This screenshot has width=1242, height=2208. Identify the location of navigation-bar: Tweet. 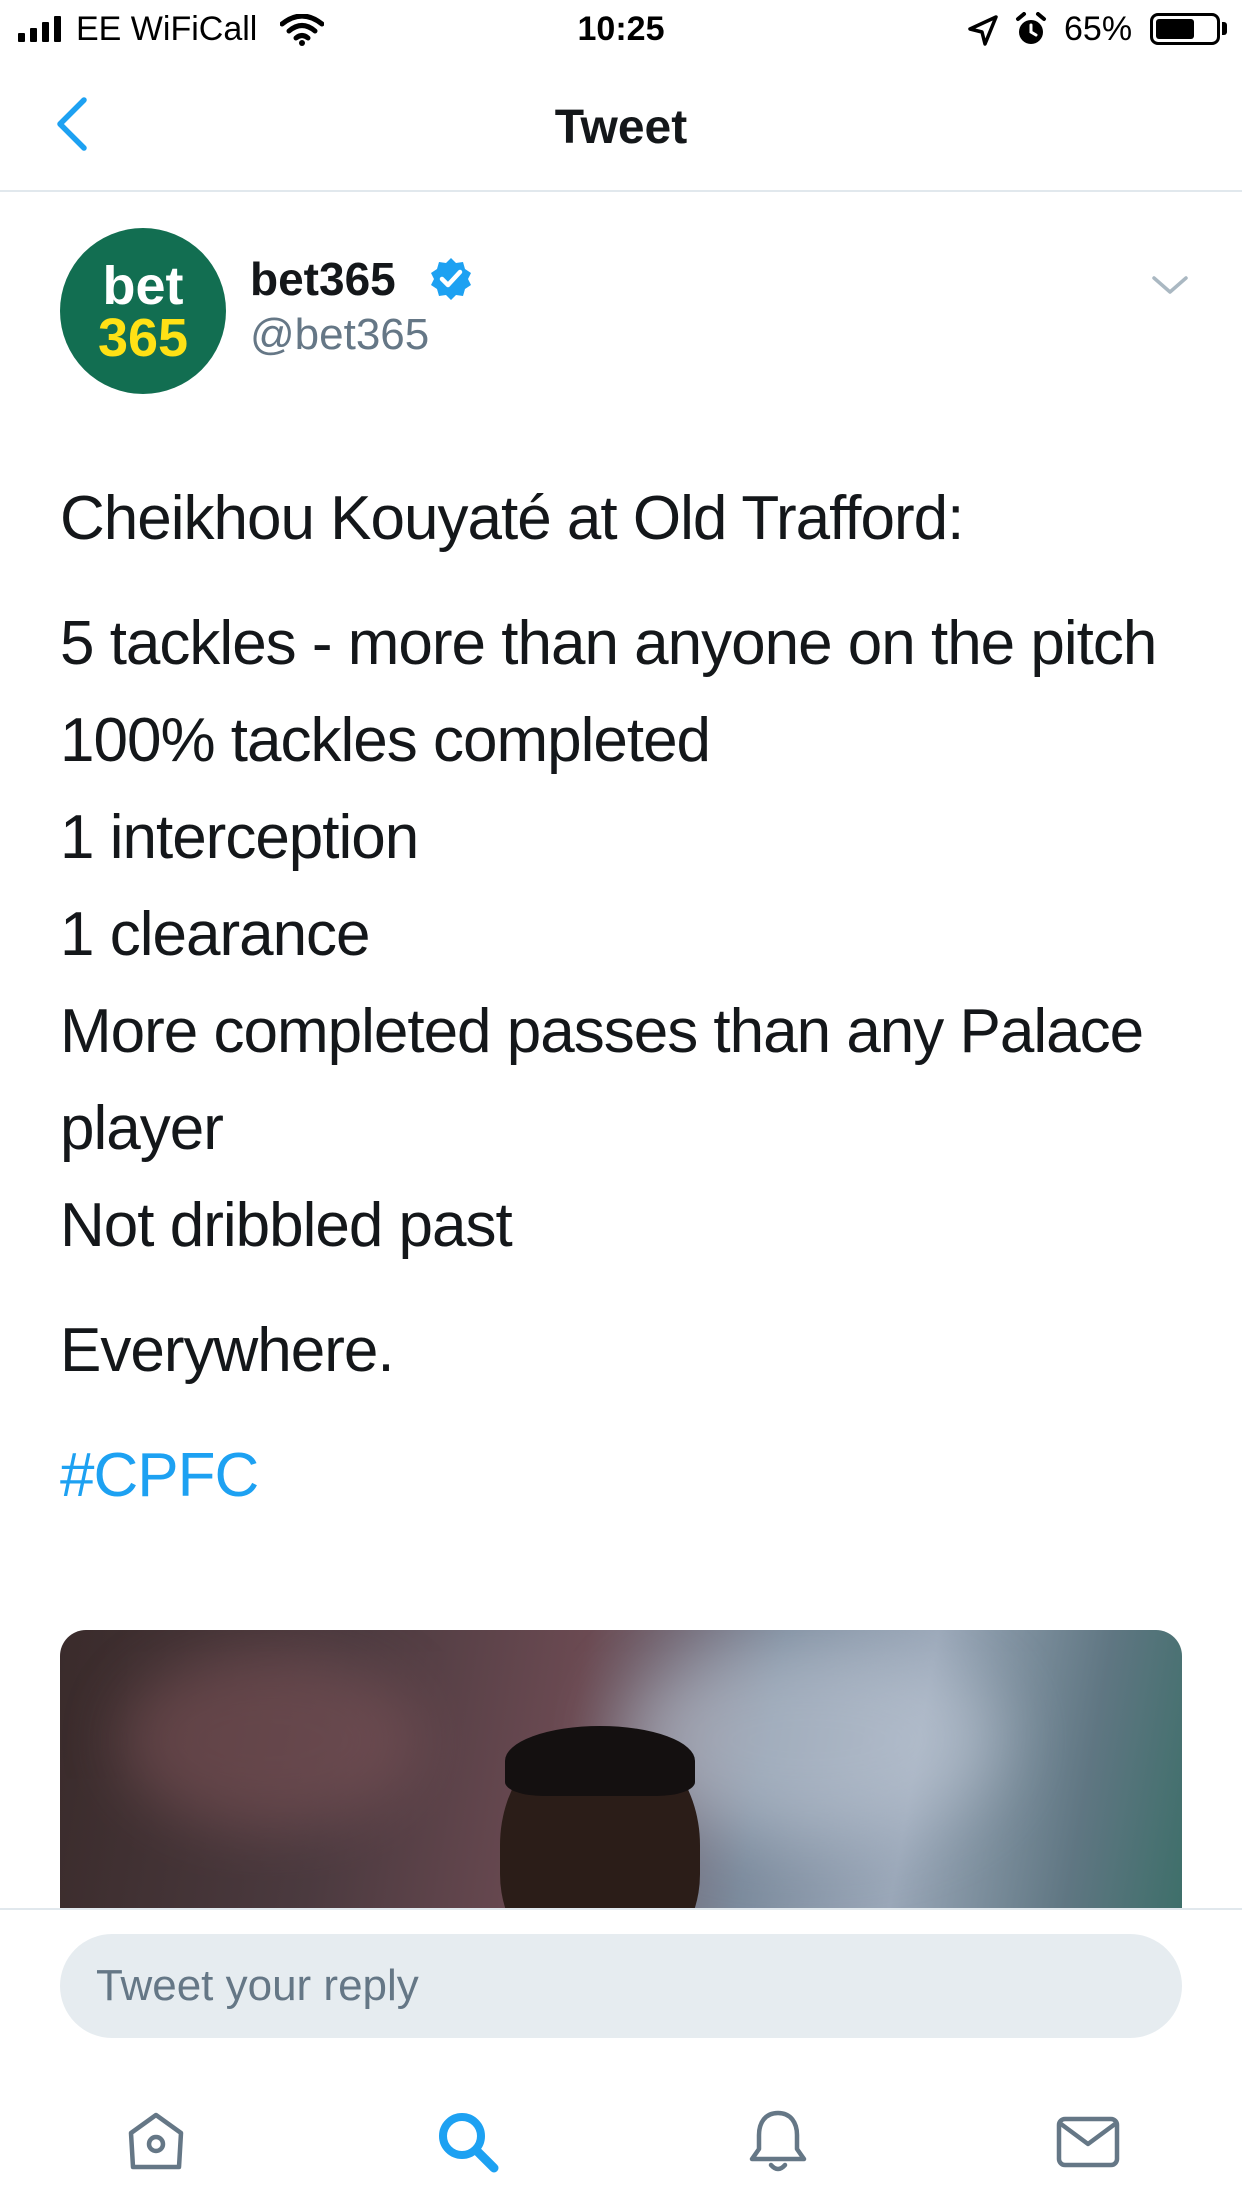
(621, 128).